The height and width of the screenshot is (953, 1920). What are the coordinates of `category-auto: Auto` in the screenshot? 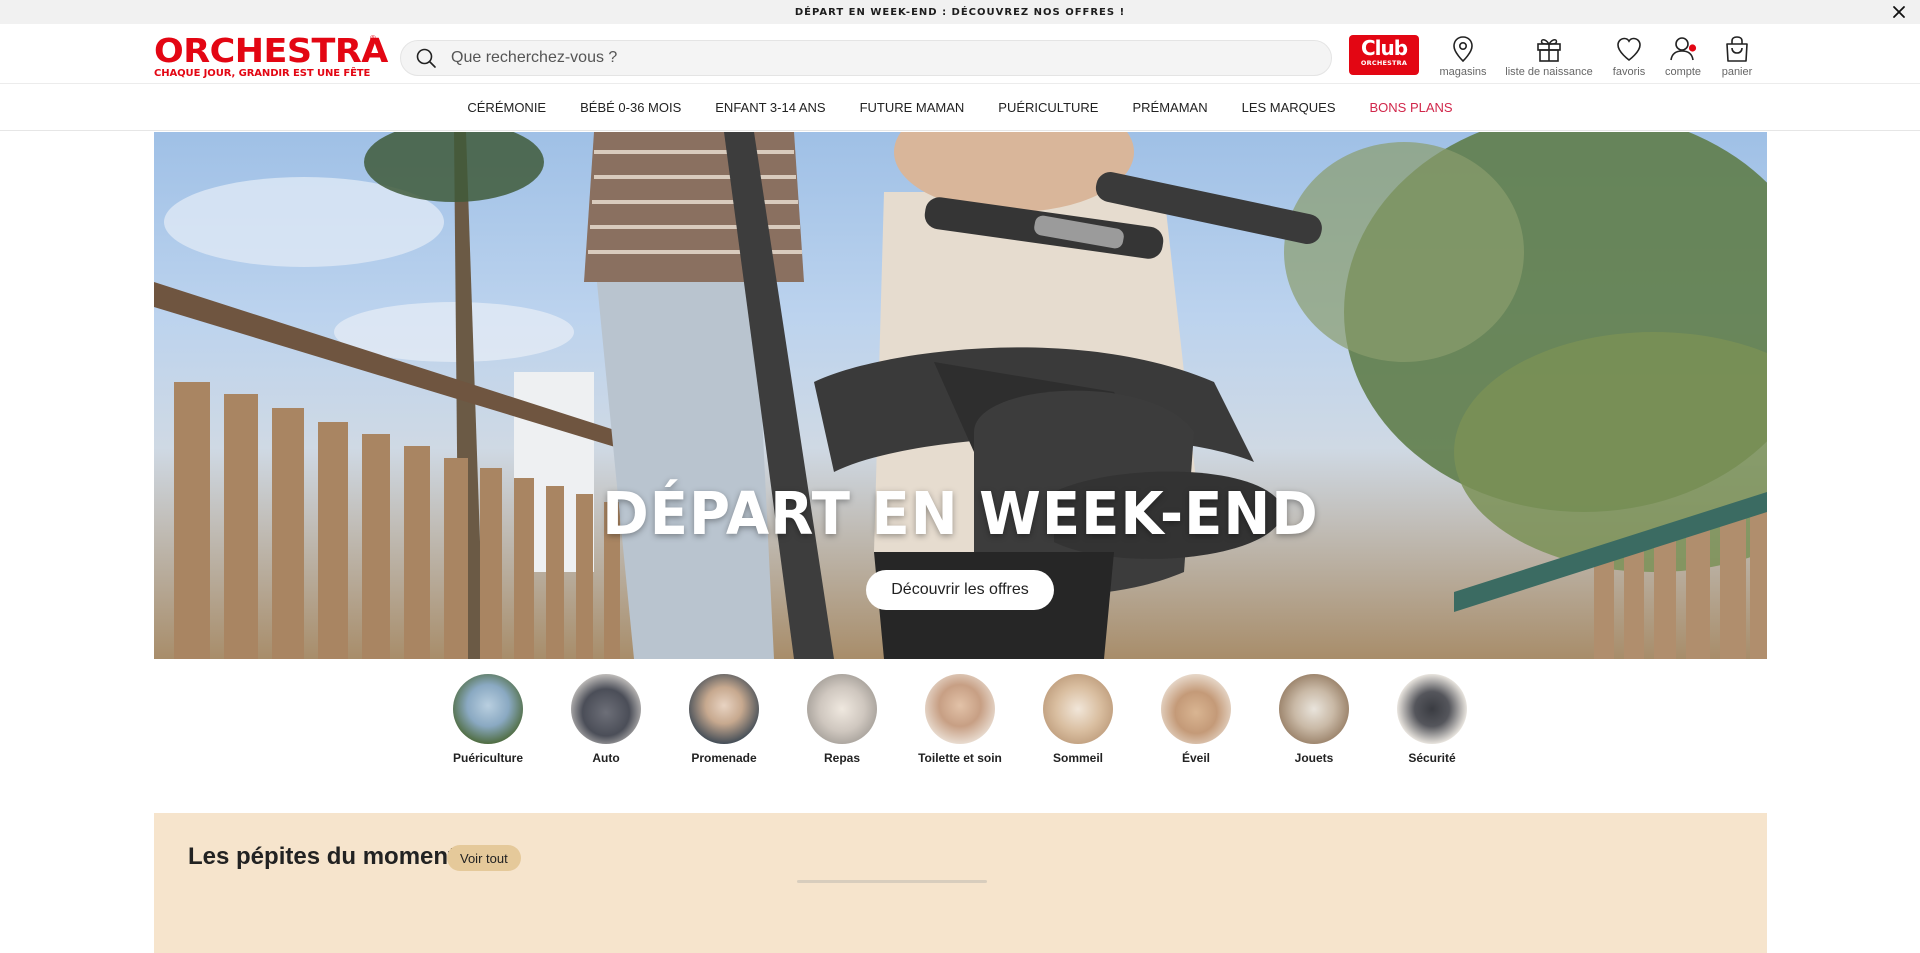 It's located at (606, 724).